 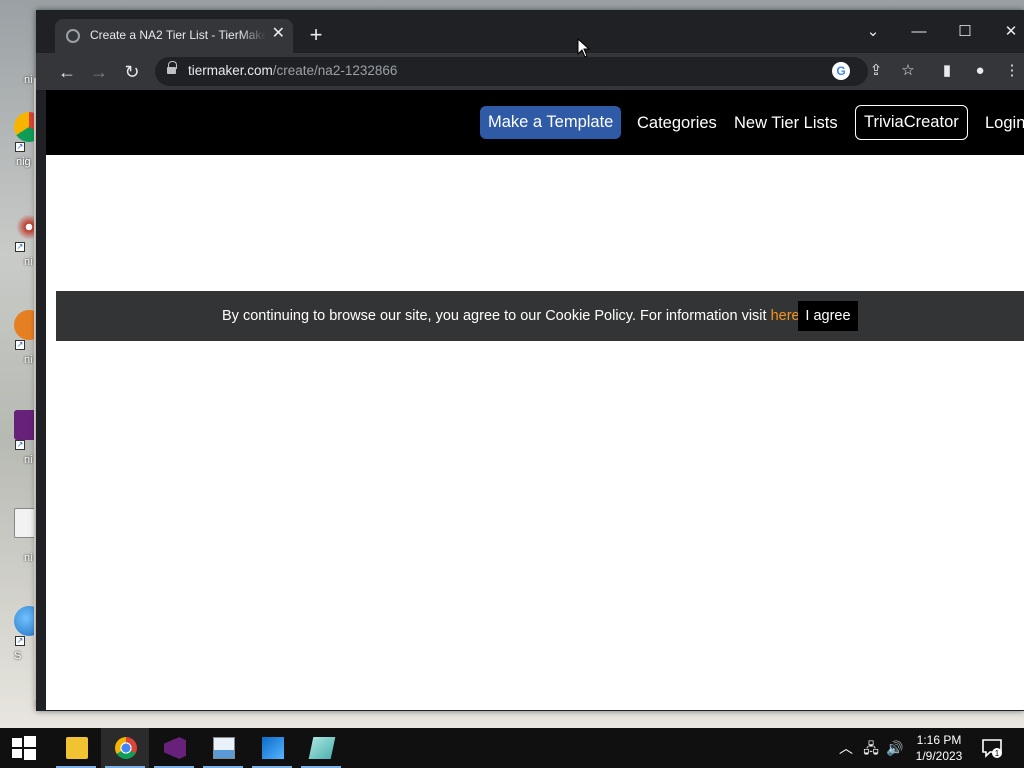 I want to click on forward-arrow-icon: →, so click(x=99, y=72).